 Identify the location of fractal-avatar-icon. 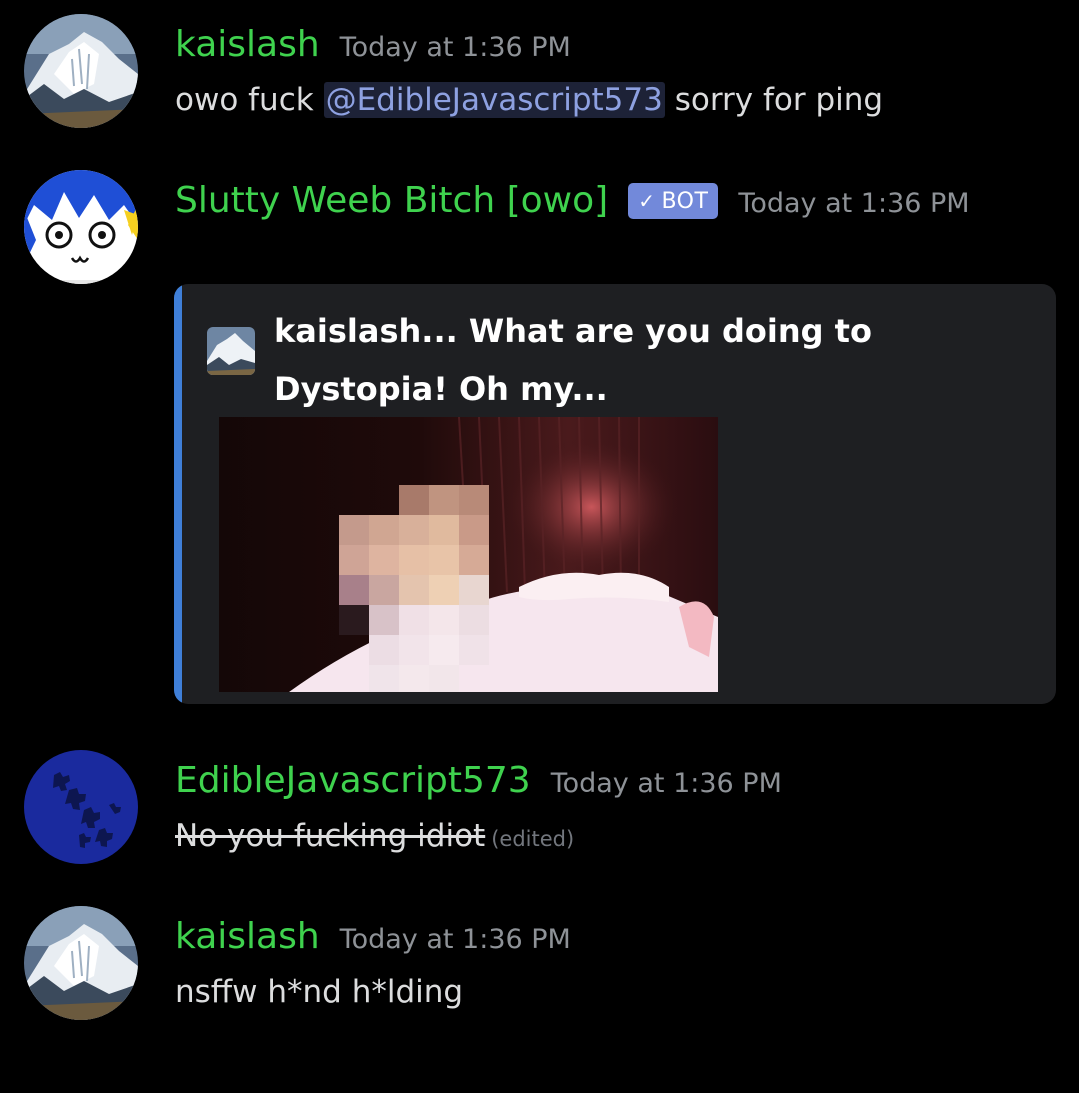
(81, 807).